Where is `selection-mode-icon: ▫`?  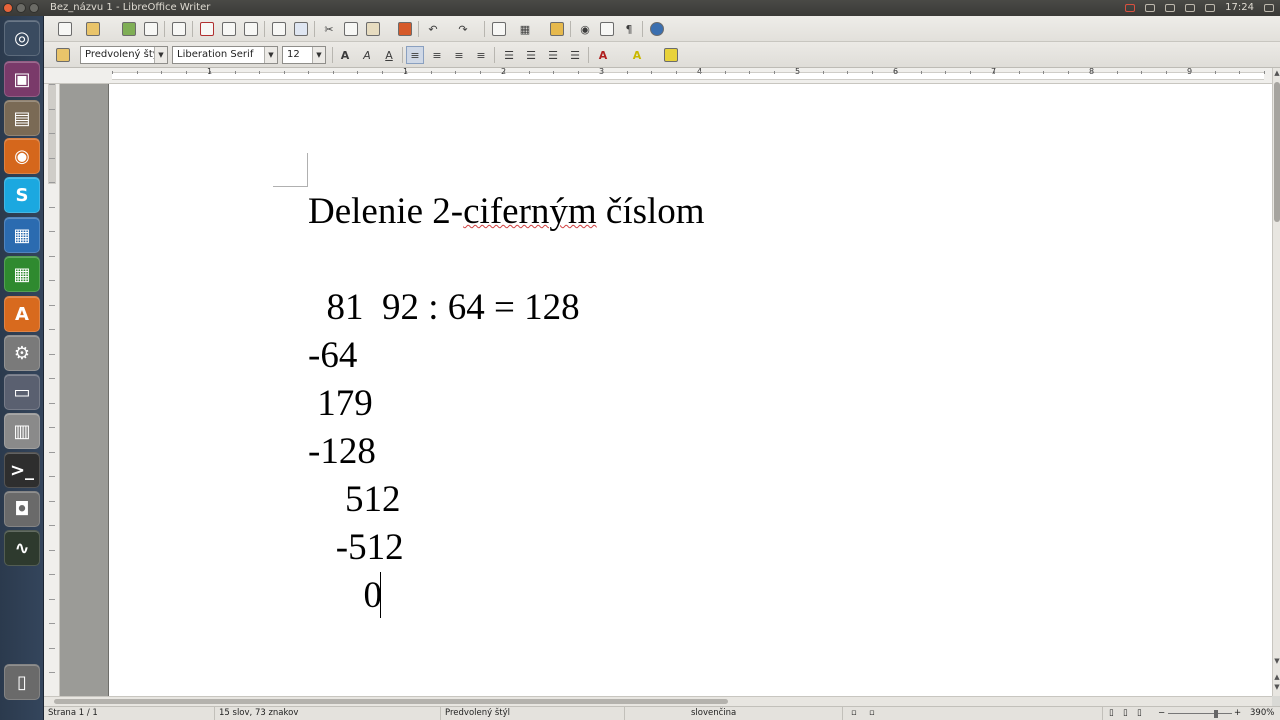 selection-mode-icon: ▫ is located at coordinates (854, 713).